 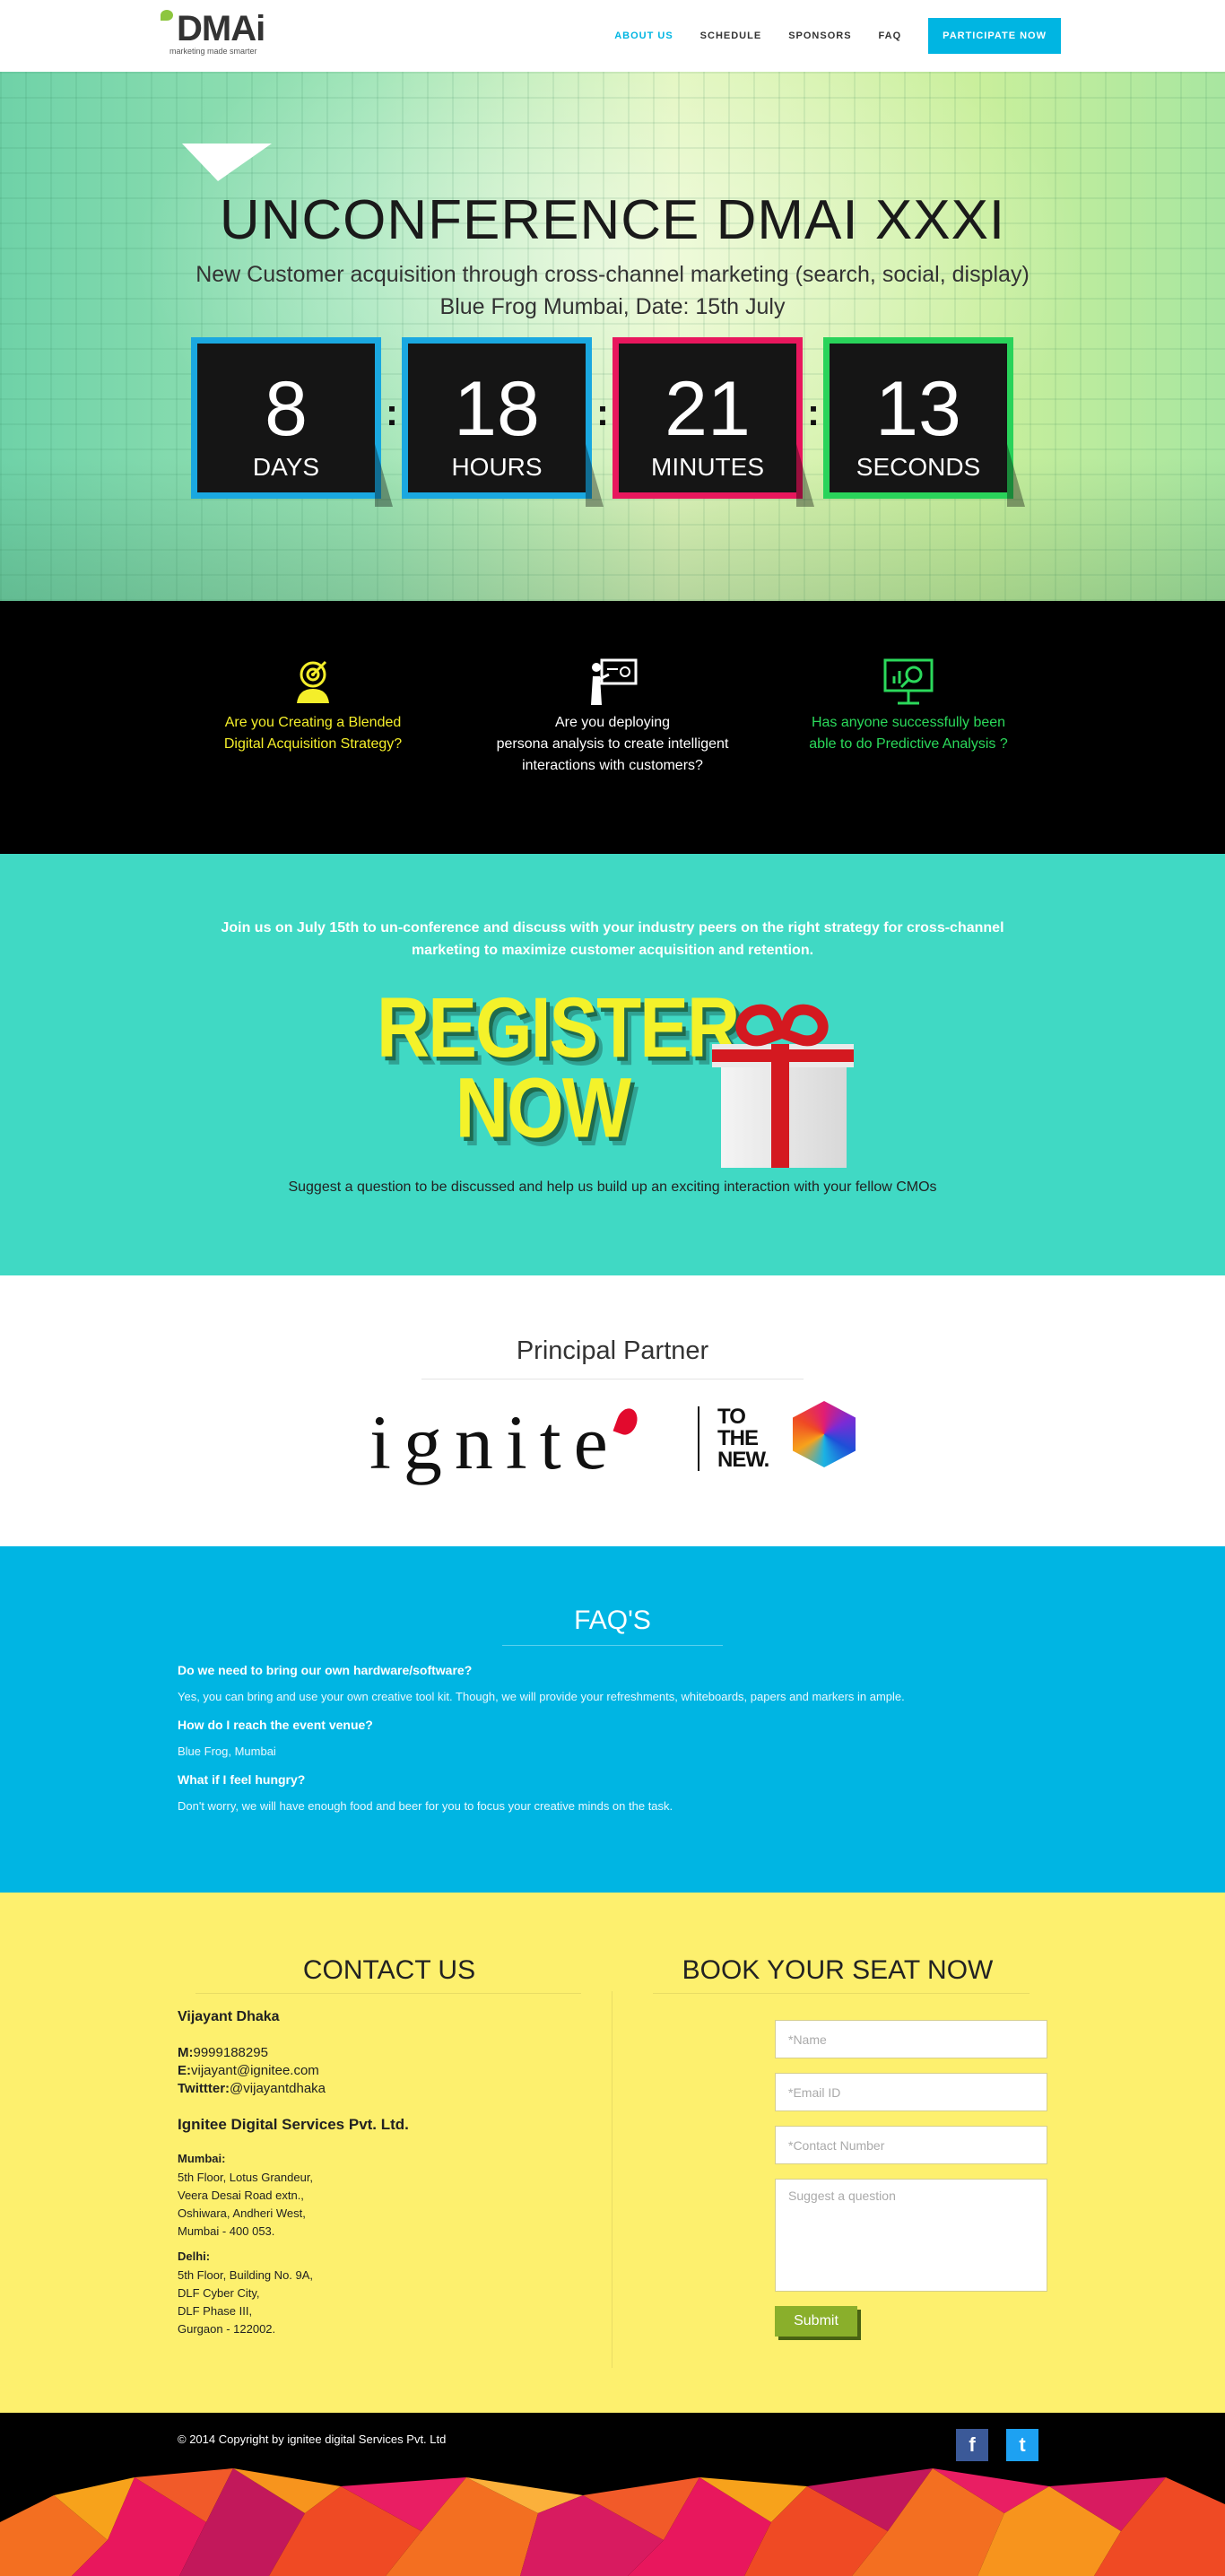 What do you see at coordinates (242, 1779) in the screenshot?
I see `faq-question: What if I feel hungry?` at bounding box center [242, 1779].